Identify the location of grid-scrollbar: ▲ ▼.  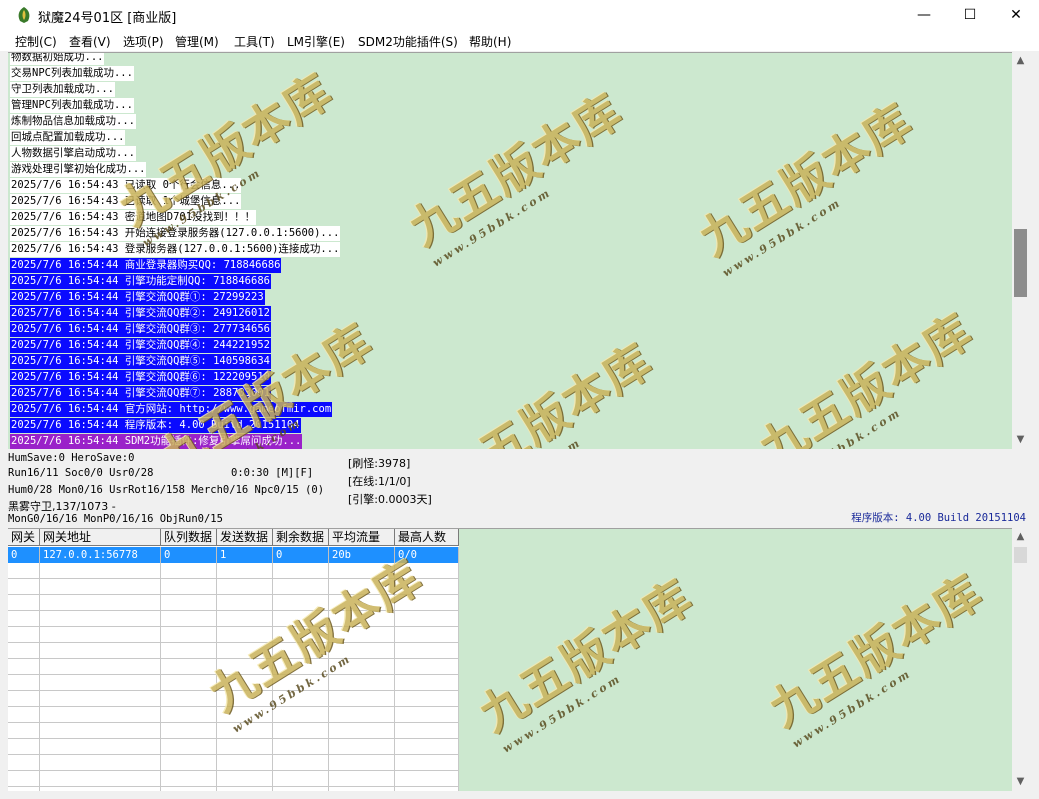
(1020, 659).